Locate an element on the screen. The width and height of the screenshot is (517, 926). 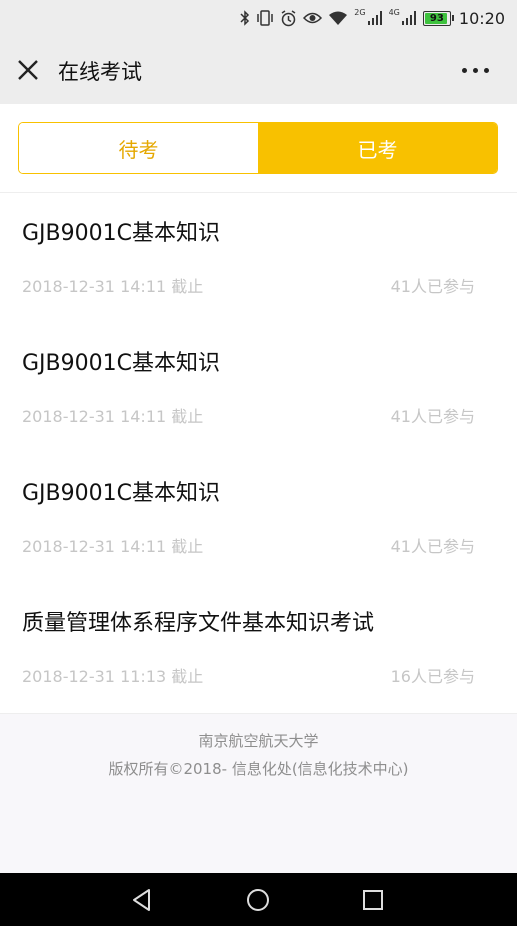
footer-copyright: 版权所有©2018- 信息化处(信息化技术中心) is located at coordinates (258, 769).